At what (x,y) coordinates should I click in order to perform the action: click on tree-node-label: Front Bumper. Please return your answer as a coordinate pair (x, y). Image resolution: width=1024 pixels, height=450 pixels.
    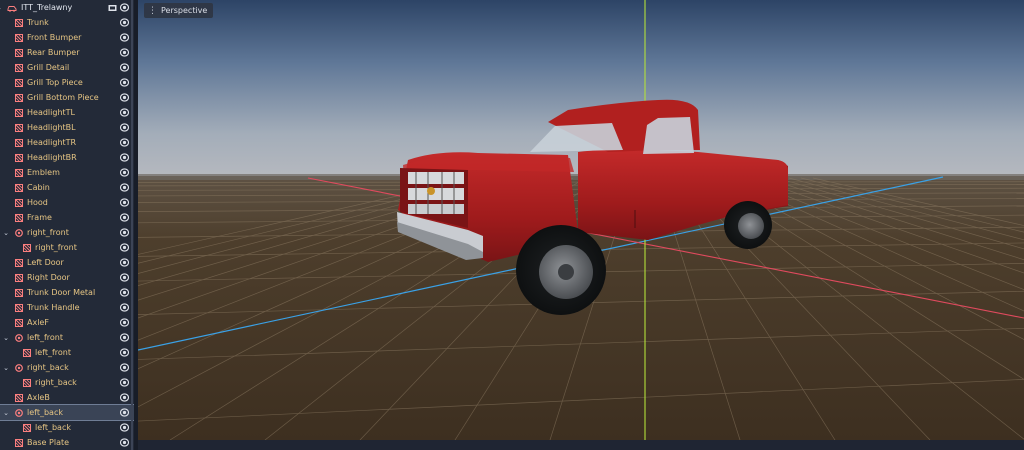
    Looking at the image, I should click on (54, 37).